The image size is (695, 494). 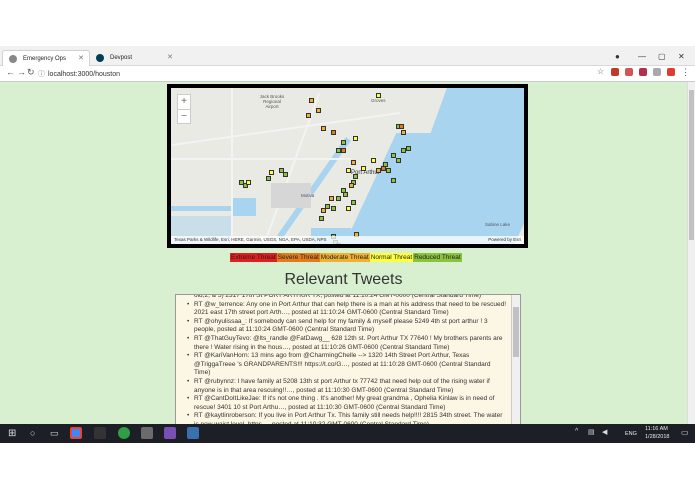 What do you see at coordinates (31, 72) in the screenshot?
I see `reload-icon: ↻` at bounding box center [31, 72].